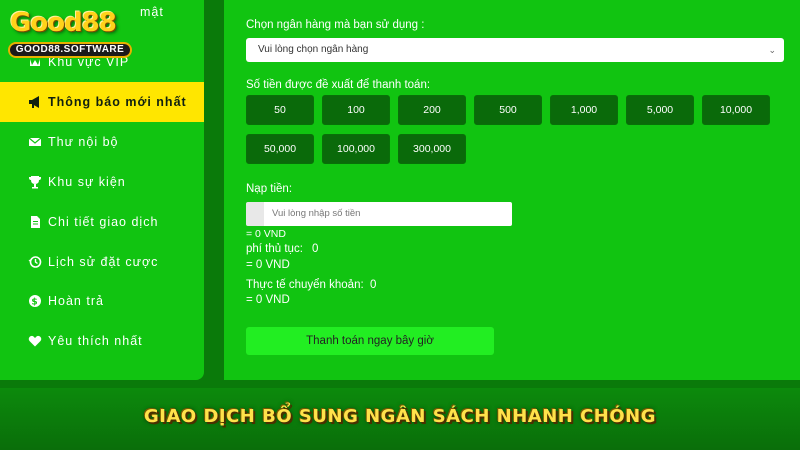  I want to click on deposit-vnd-equivalent: = 0 VND, so click(266, 234).